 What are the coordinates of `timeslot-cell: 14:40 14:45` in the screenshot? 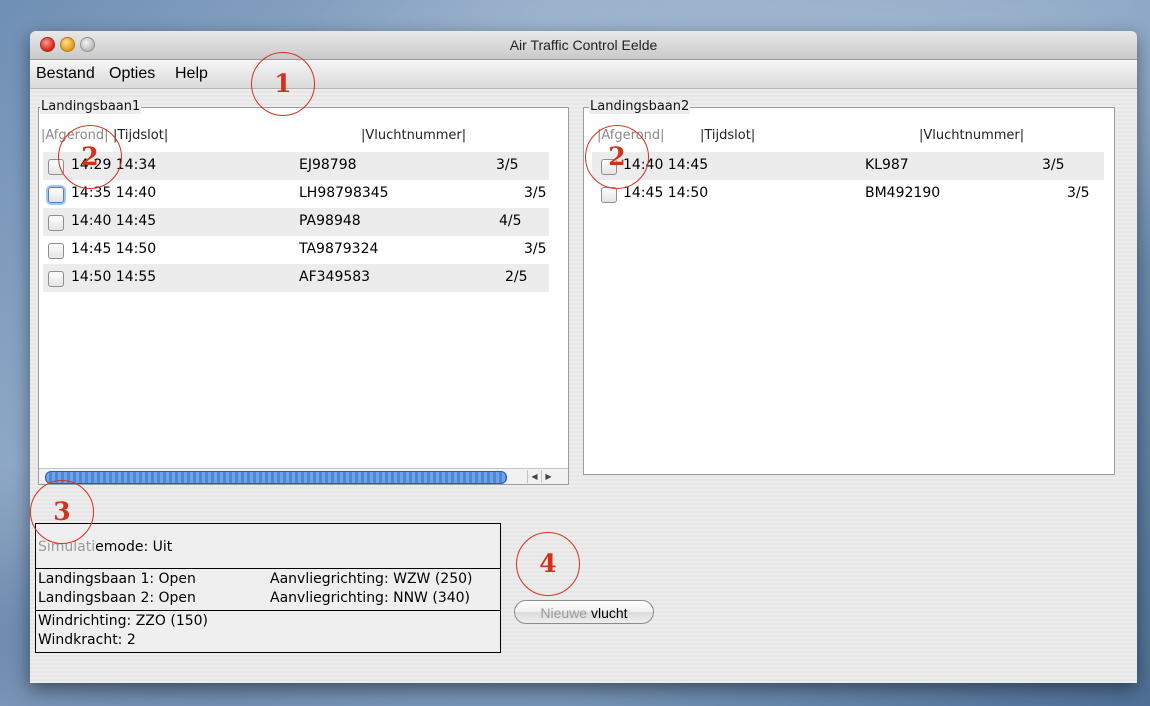 It's located at (114, 221).